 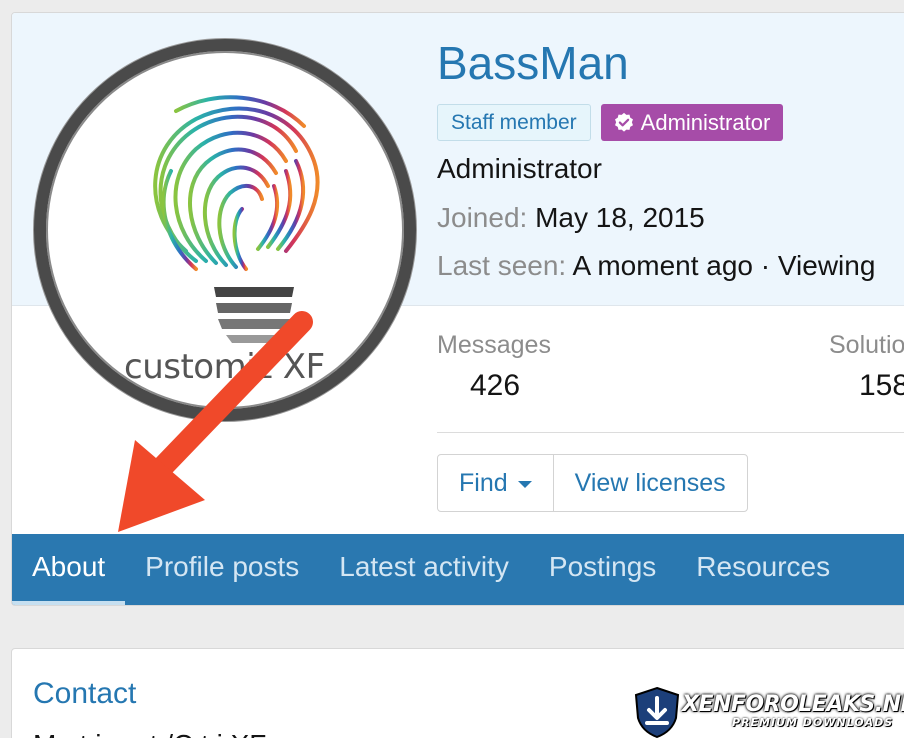 What do you see at coordinates (149, 733) in the screenshot?
I see `contact-text-clipped: Me t i n r t /C t i XF` at bounding box center [149, 733].